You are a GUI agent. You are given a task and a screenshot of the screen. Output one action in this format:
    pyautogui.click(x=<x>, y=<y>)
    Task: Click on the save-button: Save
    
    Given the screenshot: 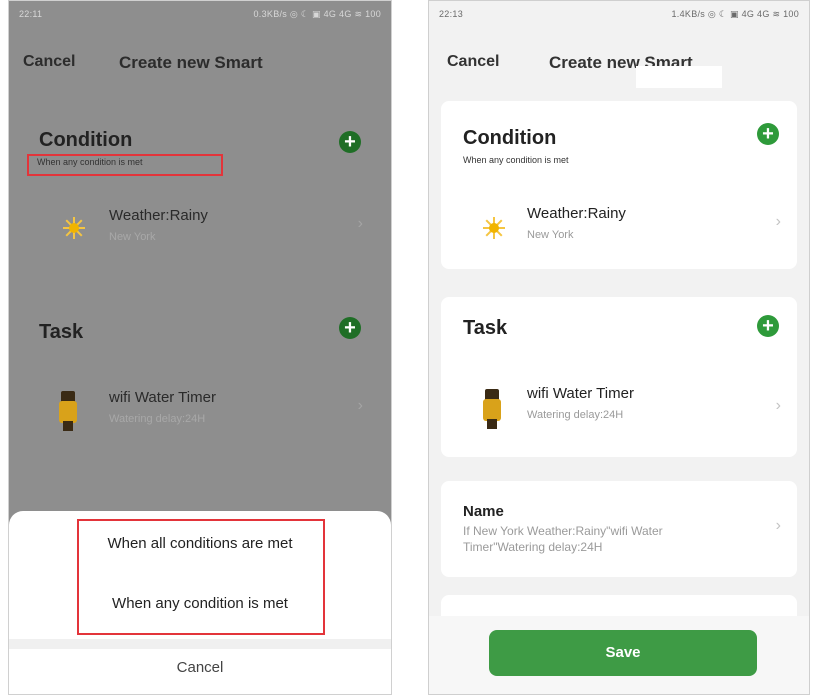 What is the action you would take?
    pyautogui.click(x=623, y=653)
    